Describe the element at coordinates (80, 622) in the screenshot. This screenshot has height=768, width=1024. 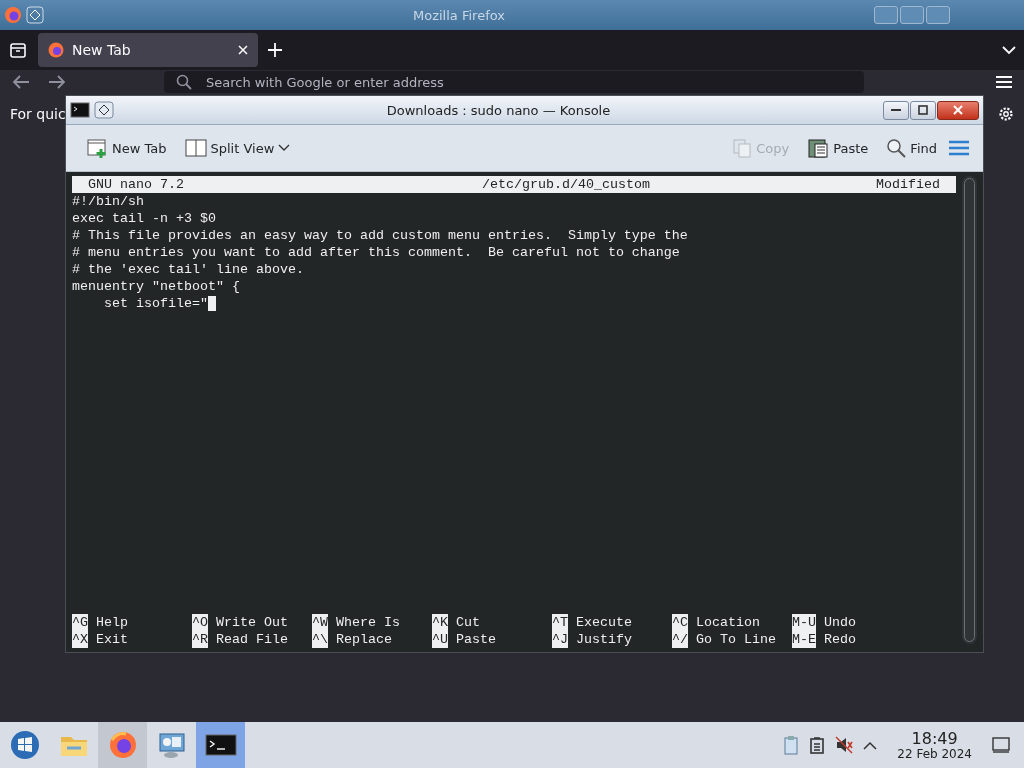
I see `shortcut-key: ^G` at that location.